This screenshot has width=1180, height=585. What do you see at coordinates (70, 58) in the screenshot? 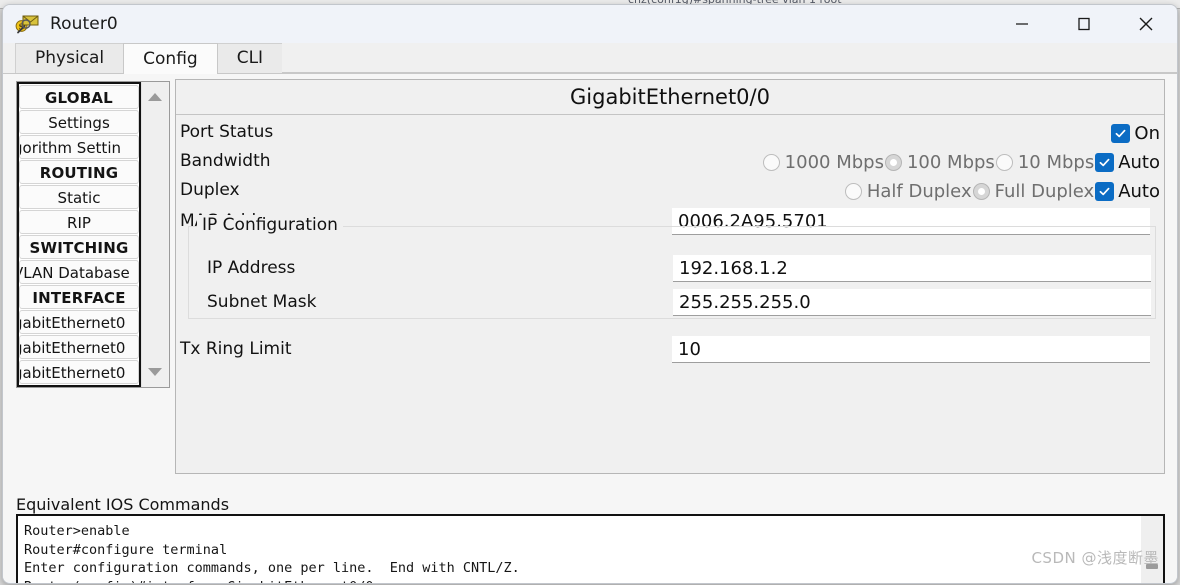
I see `tab-physical: Physical` at bounding box center [70, 58].